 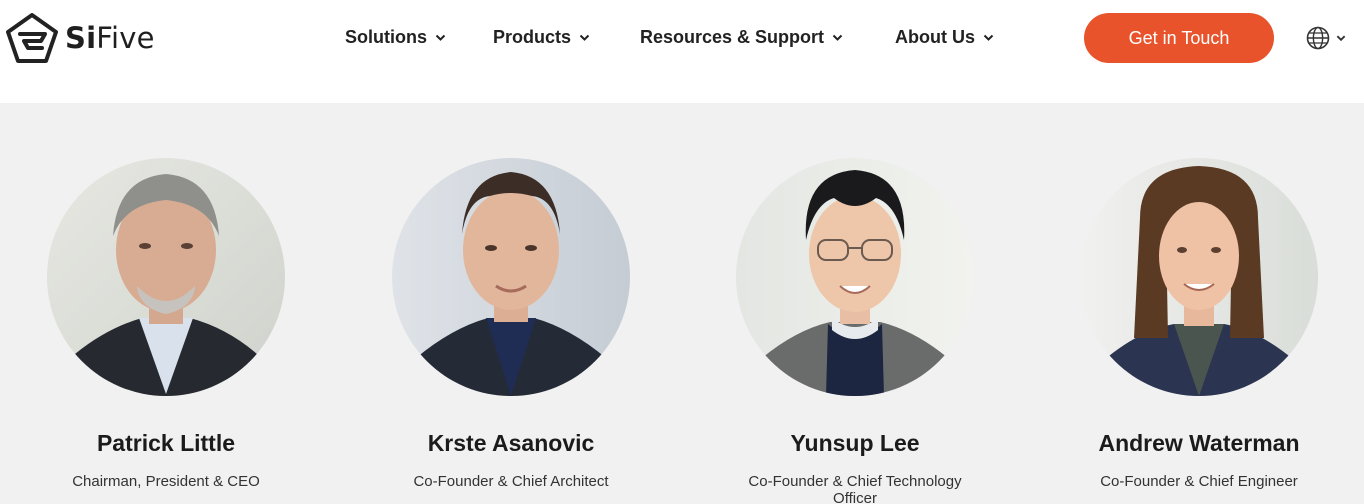 I want to click on globe-icon, so click(x=1318, y=38).